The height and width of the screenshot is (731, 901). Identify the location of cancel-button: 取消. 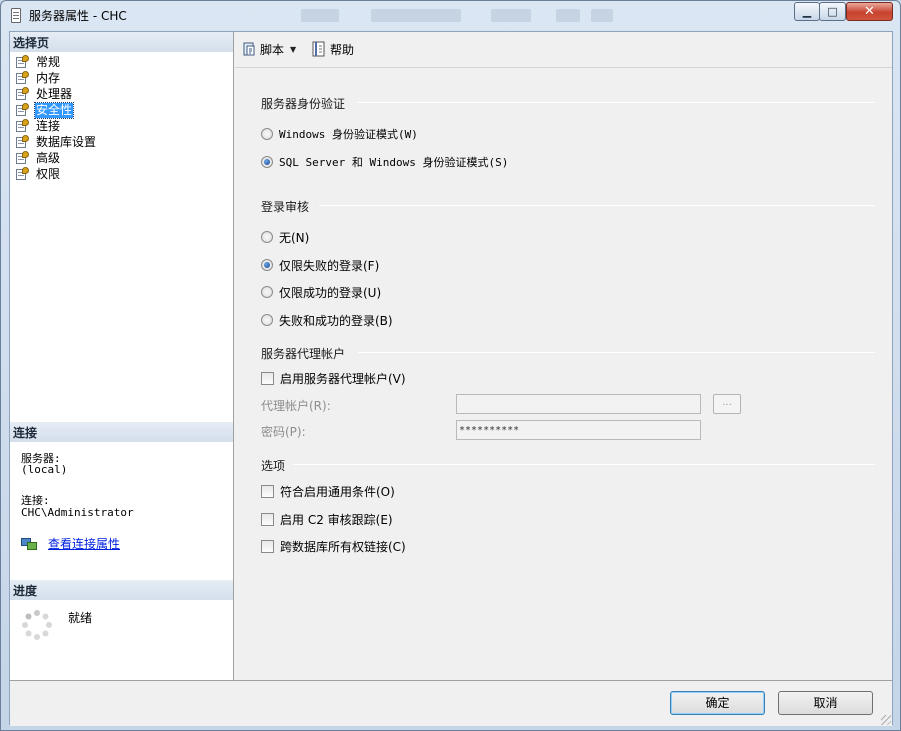
(825, 703).